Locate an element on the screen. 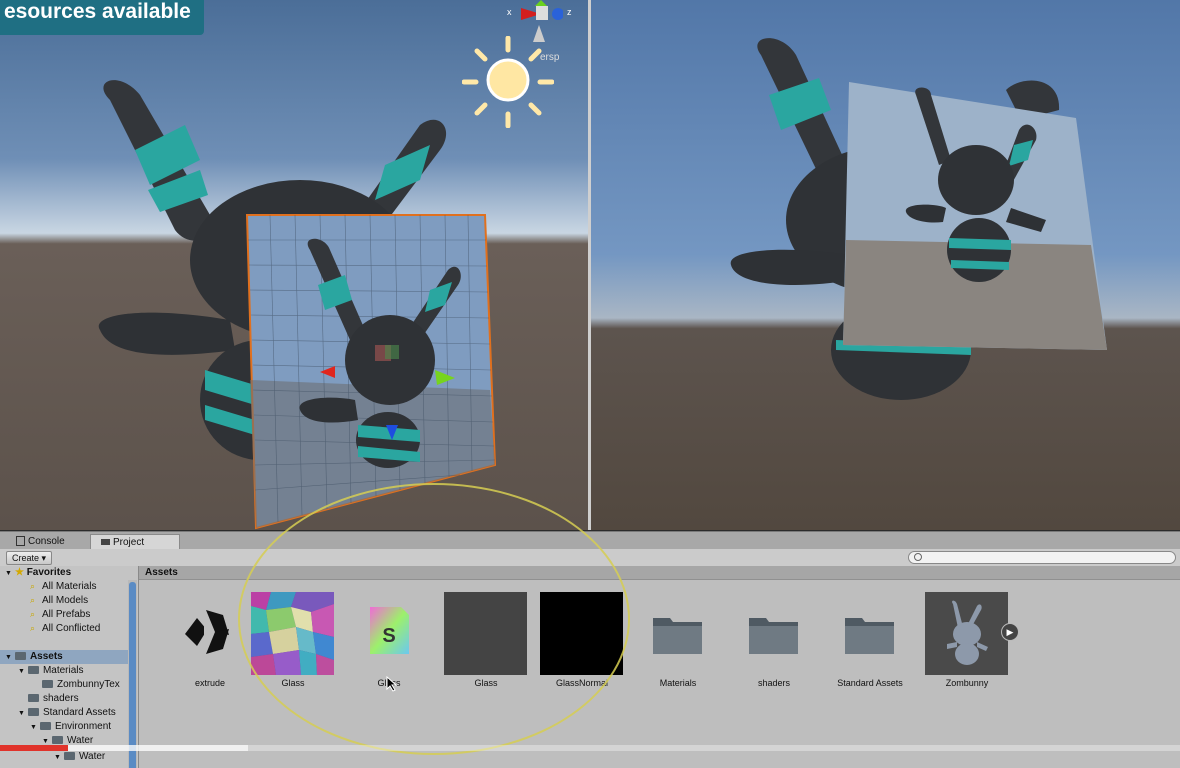 This screenshot has width=1180, height=768. console-icon is located at coordinates (20, 541).